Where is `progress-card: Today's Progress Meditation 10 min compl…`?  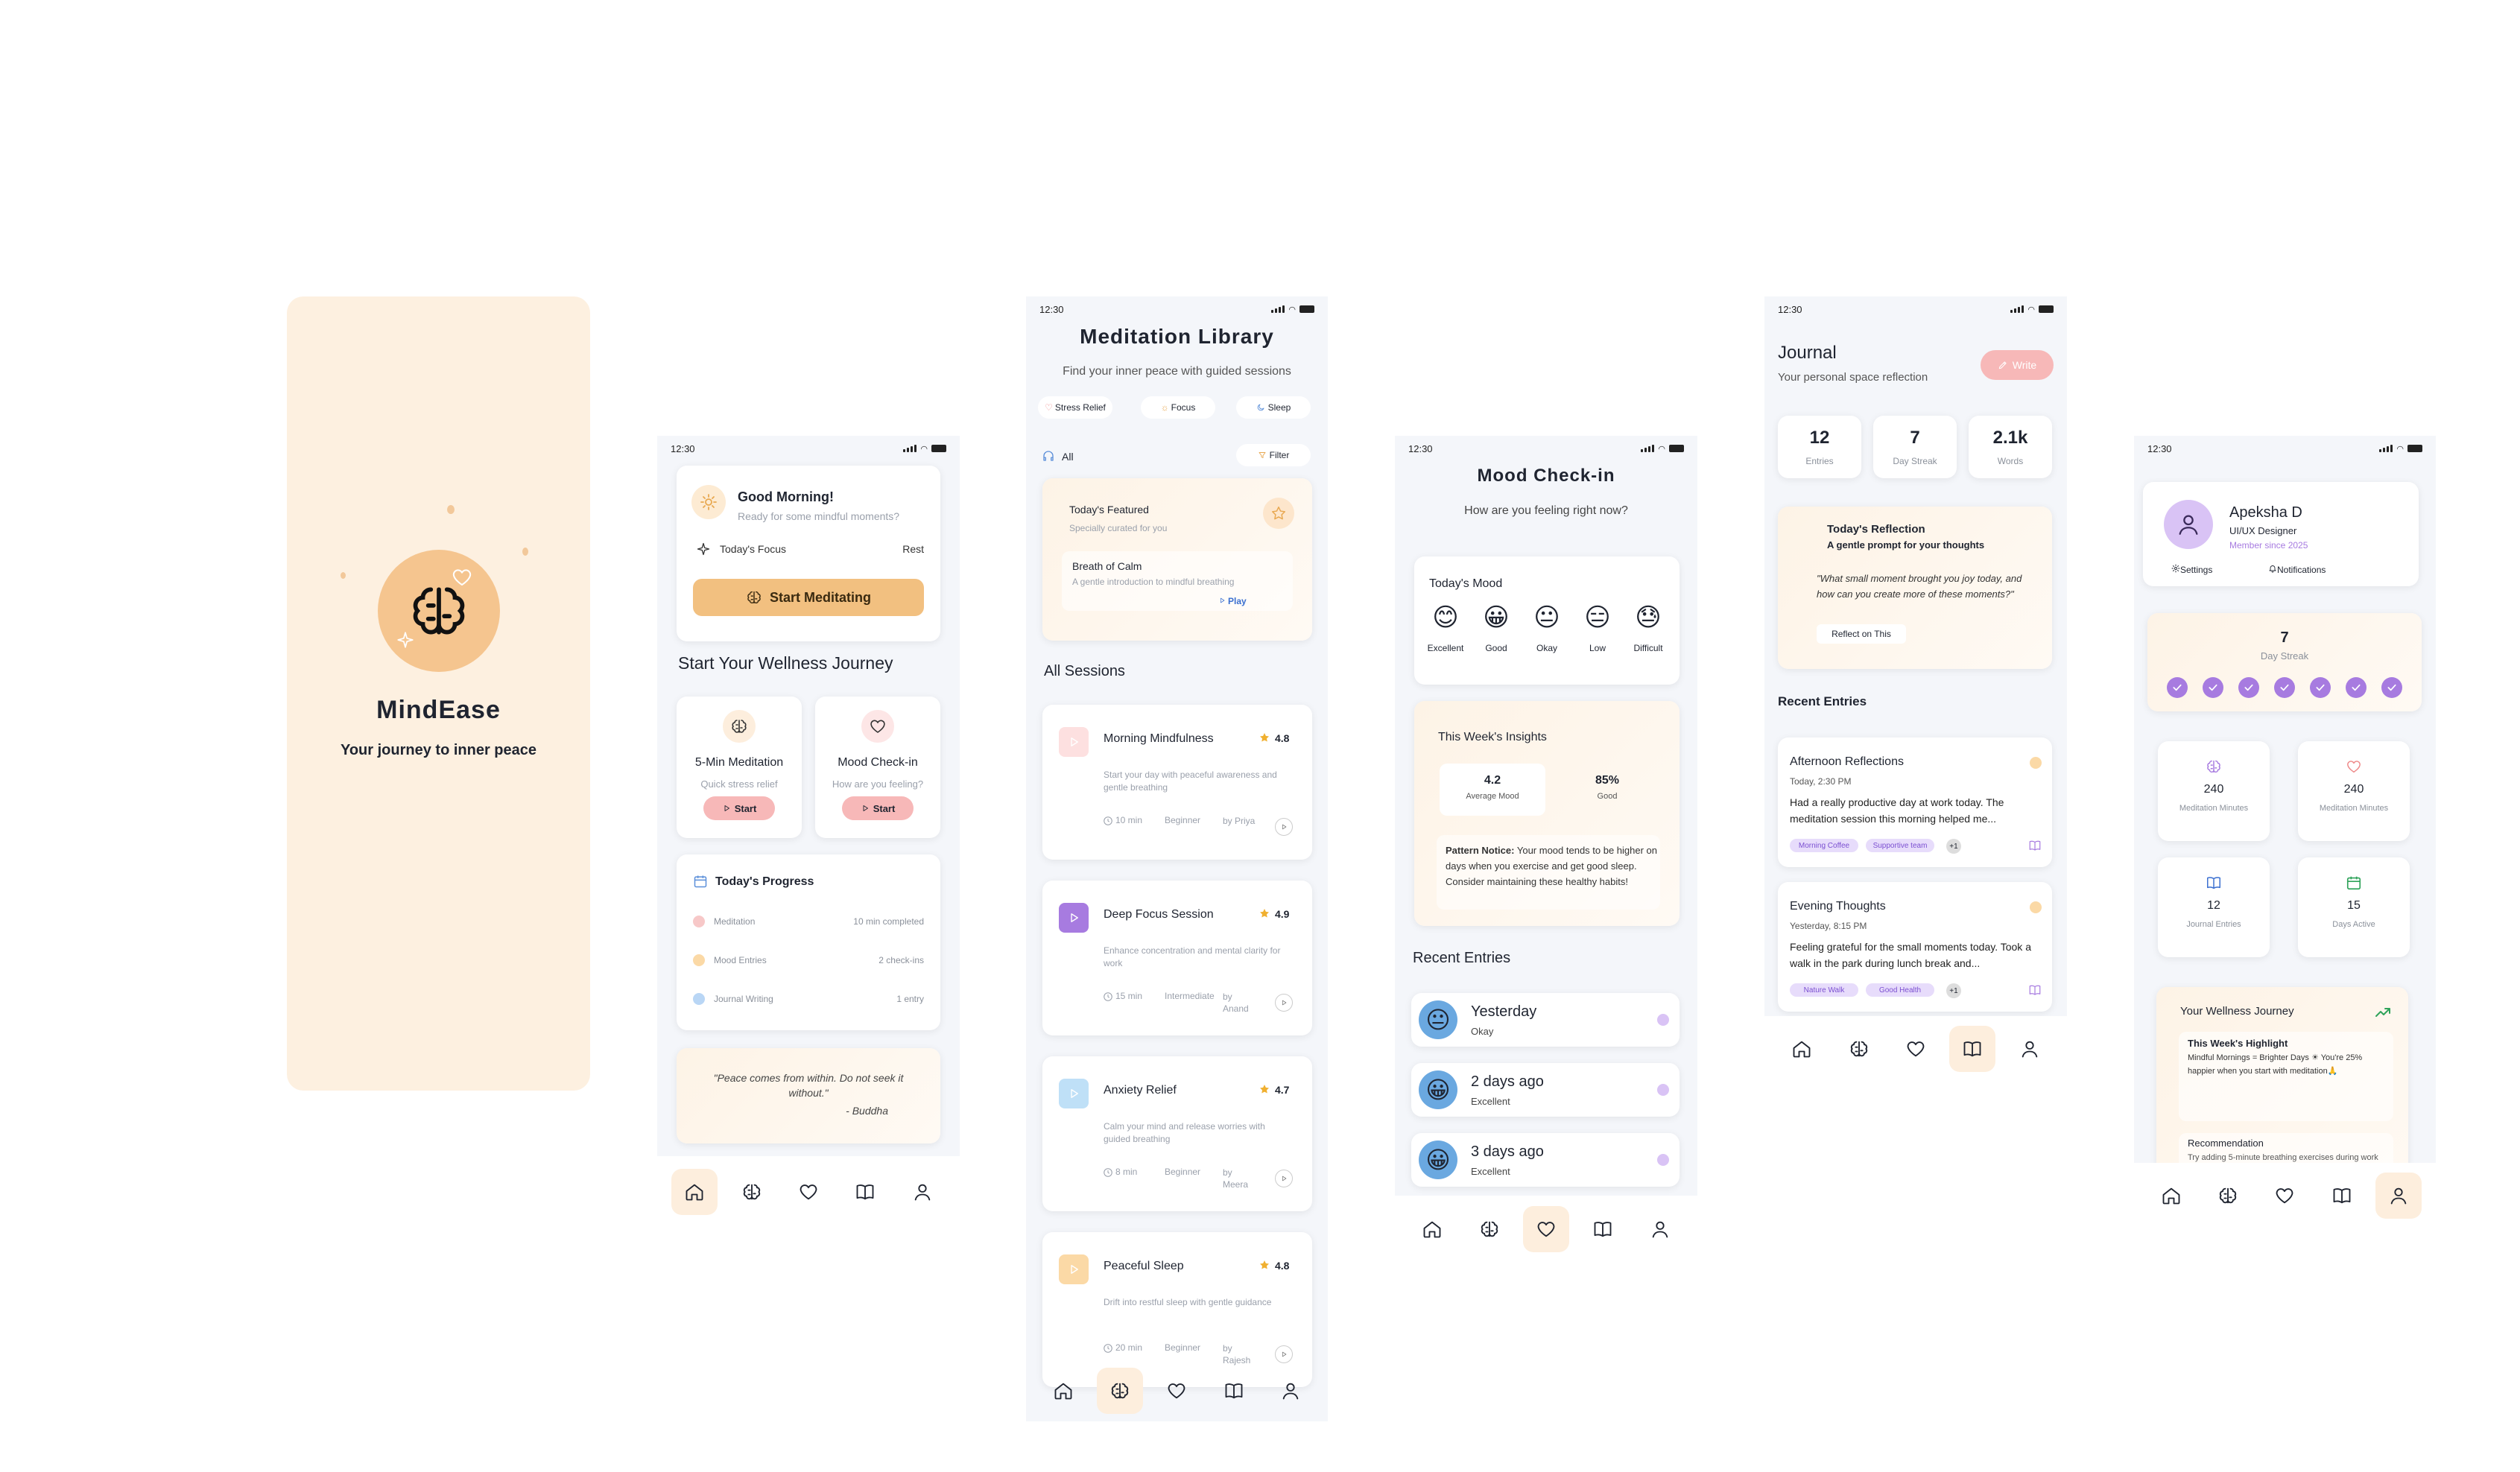 progress-card: Today's Progress Meditation 10 min compl… is located at coordinates (808, 942).